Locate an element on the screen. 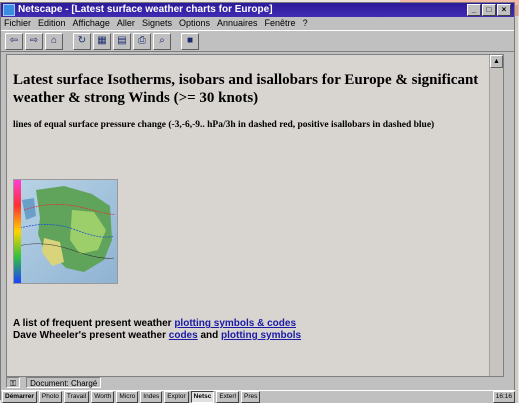  plotting-symbols-link: plotting symbols is located at coordinates (261, 335).